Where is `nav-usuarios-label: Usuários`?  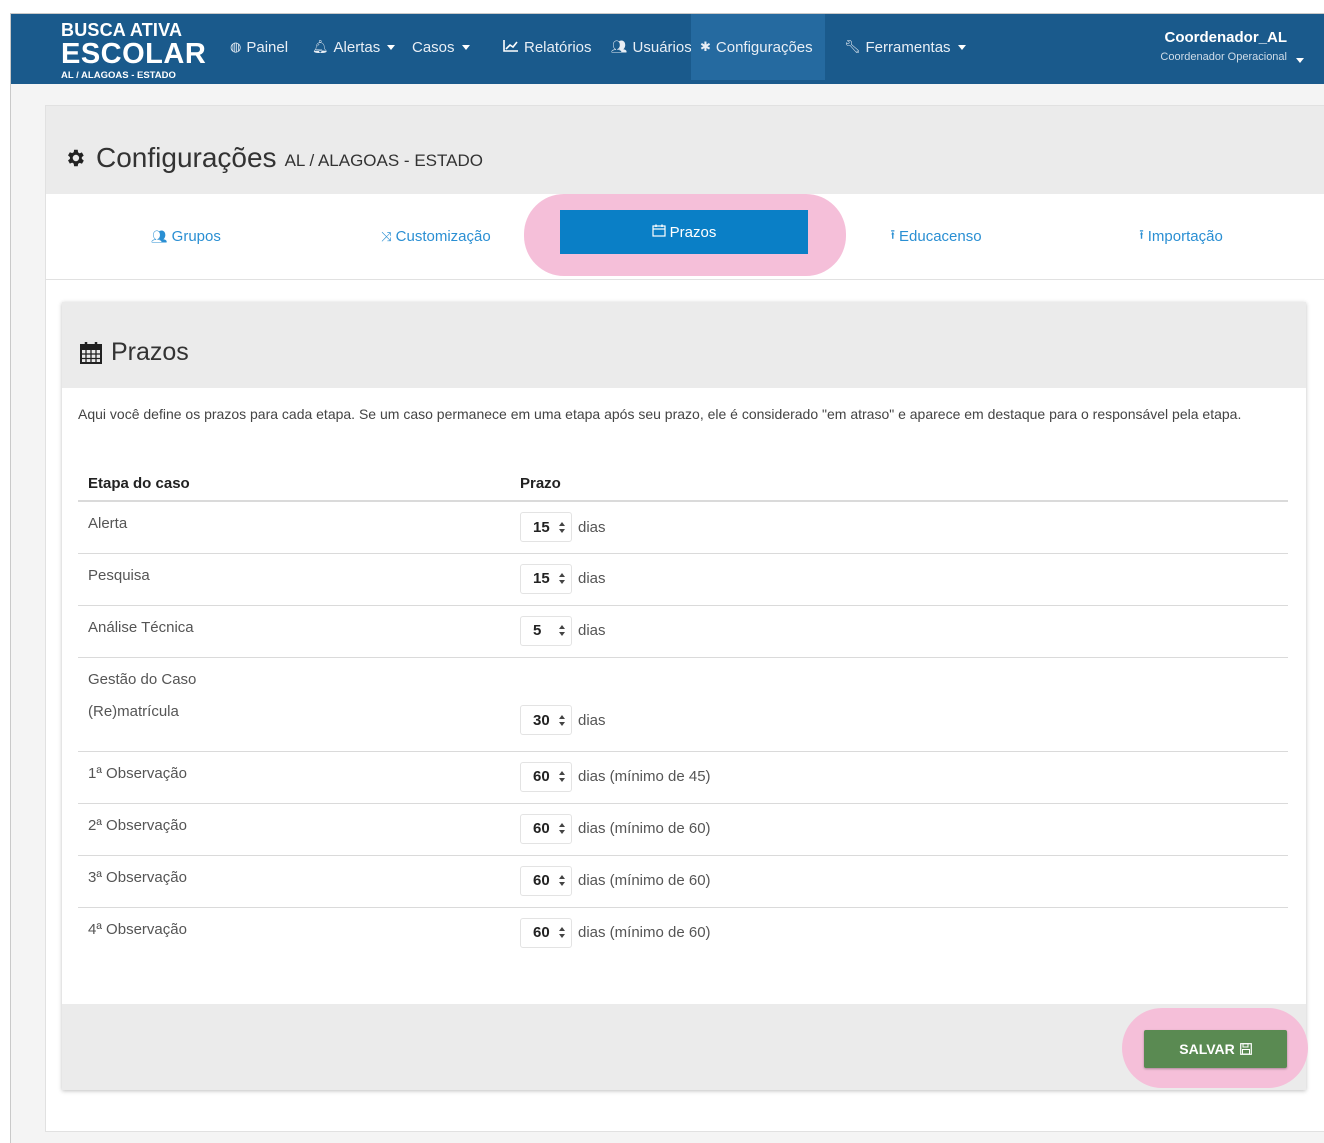
nav-usuarios-label: Usuários is located at coordinates (662, 47).